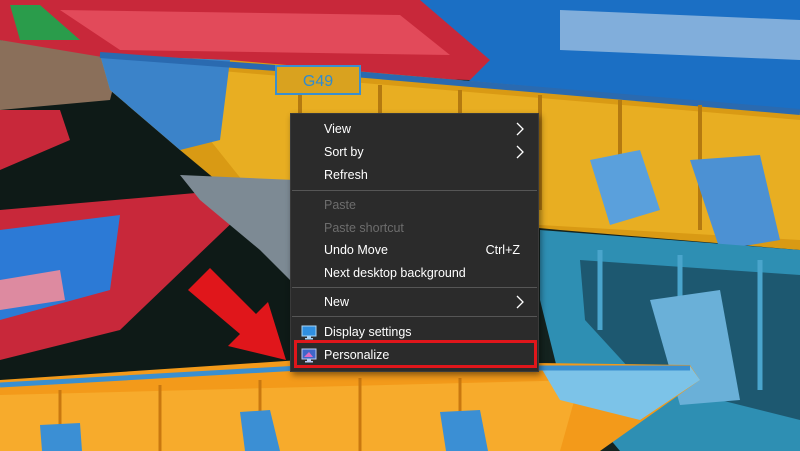 Image resolution: width=800 pixels, height=451 pixels. What do you see at coordinates (318, 81) in the screenshot?
I see `svg-text: G49` at bounding box center [318, 81].